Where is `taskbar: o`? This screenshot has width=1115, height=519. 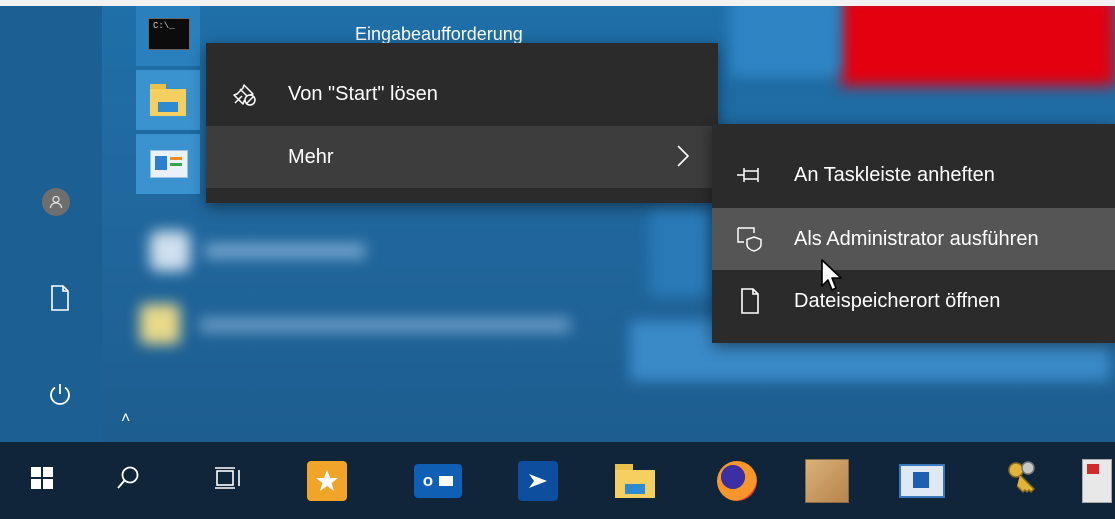
taskbar: o is located at coordinates (557, 480).